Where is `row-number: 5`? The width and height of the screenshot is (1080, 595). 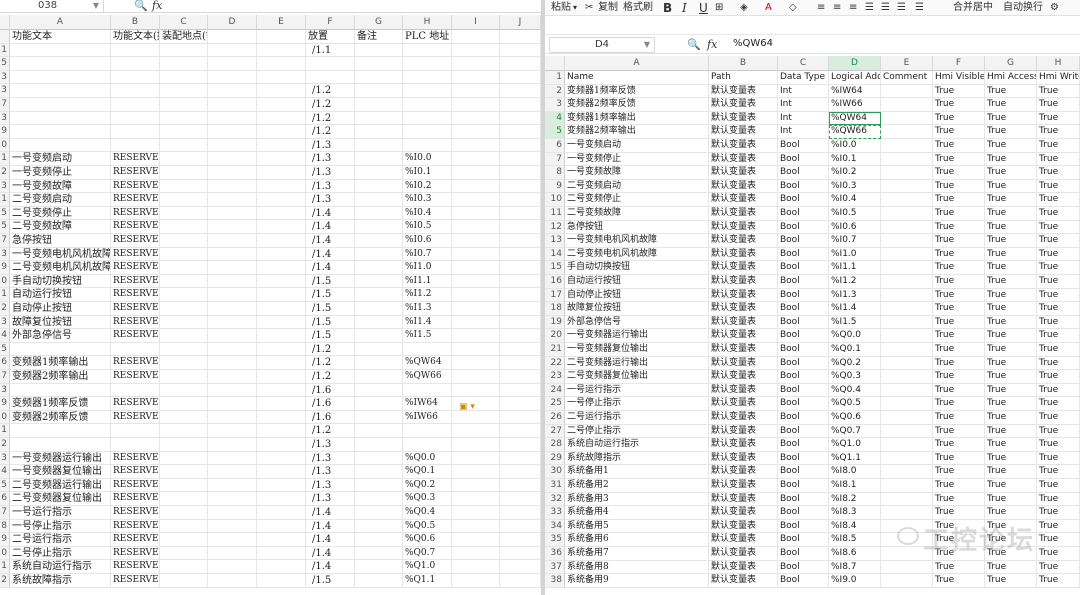 row-number: 5 is located at coordinates (5, 227).